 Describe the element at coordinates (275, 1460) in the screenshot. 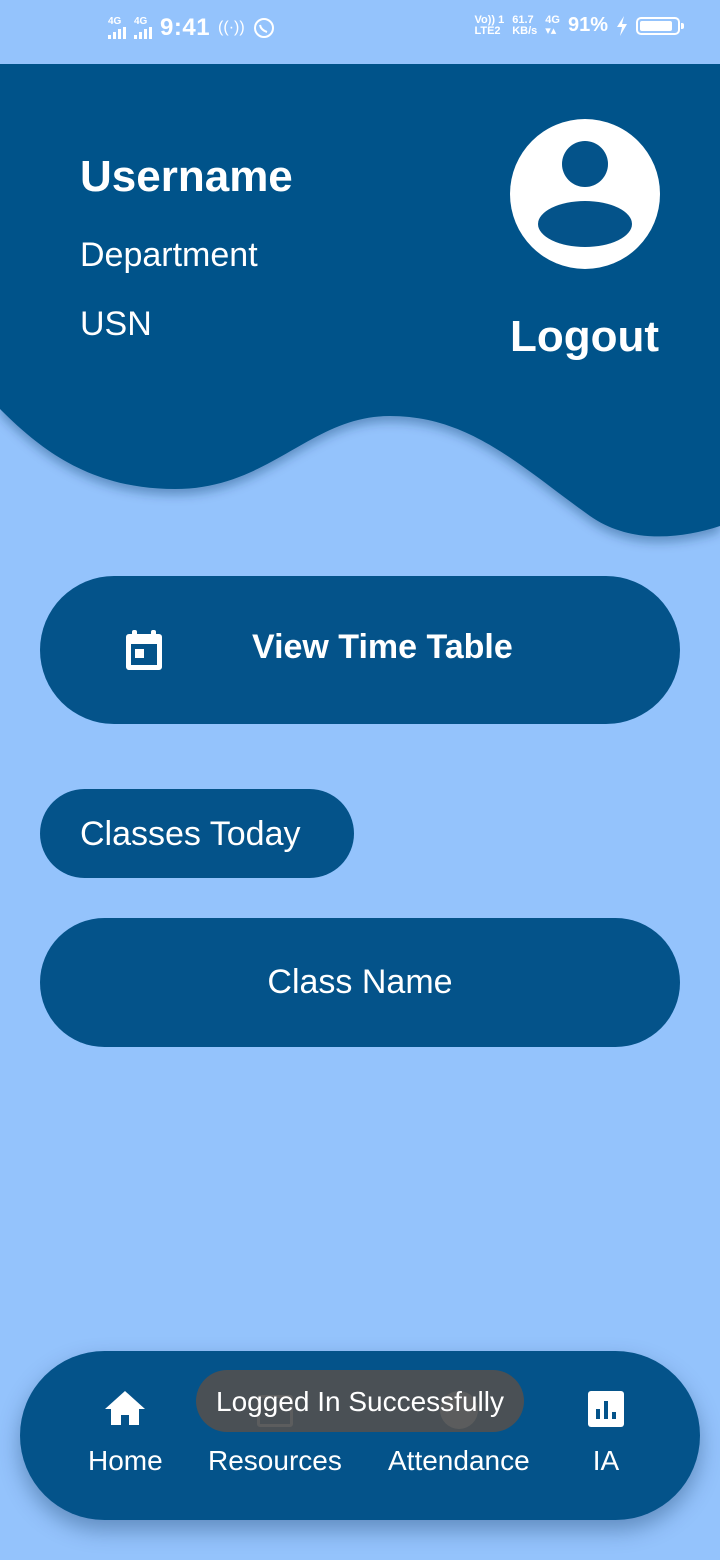

I see `nav-resources-label: Resources` at that location.